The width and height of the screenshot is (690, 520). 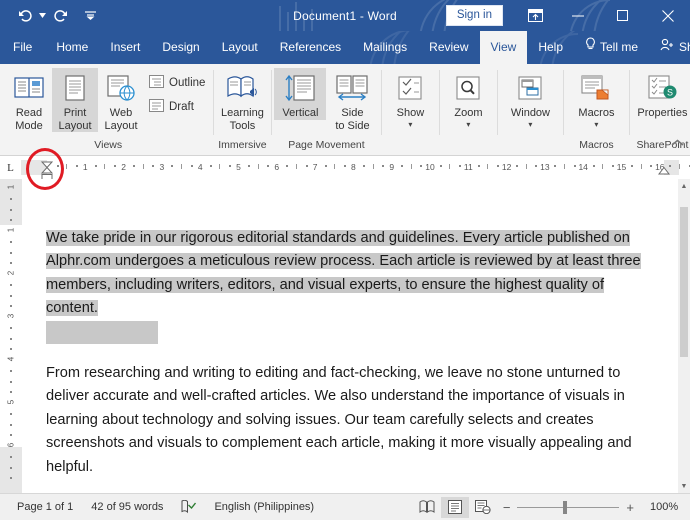 What do you see at coordinates (326, 145) in the screenshot?
I see `page-movement-group-label: Page Movement` at bounding box center [326, 145].